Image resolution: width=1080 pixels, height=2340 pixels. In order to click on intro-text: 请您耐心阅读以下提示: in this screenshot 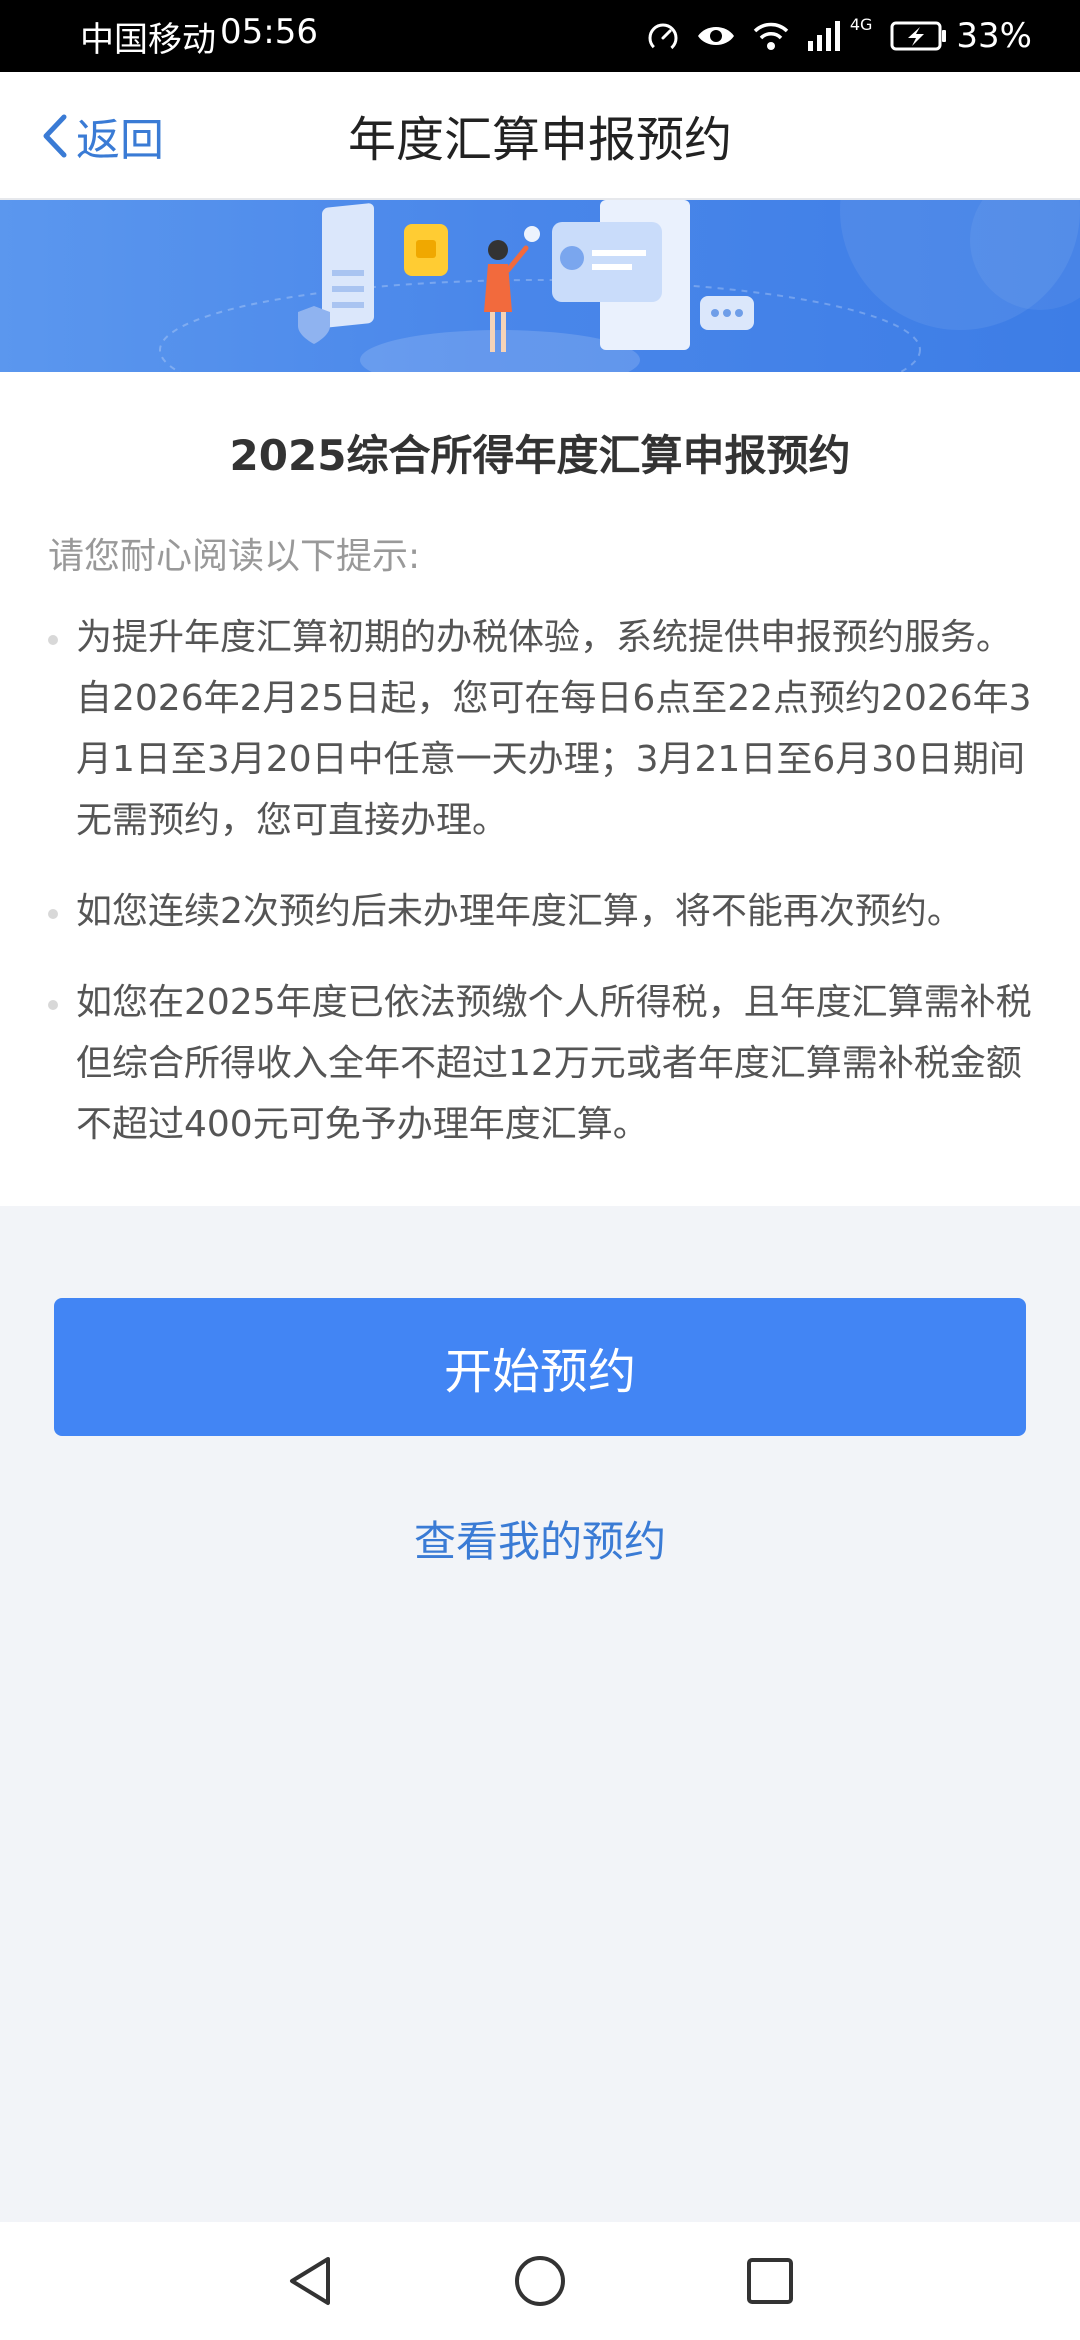, I will do `click(234, 556)`.